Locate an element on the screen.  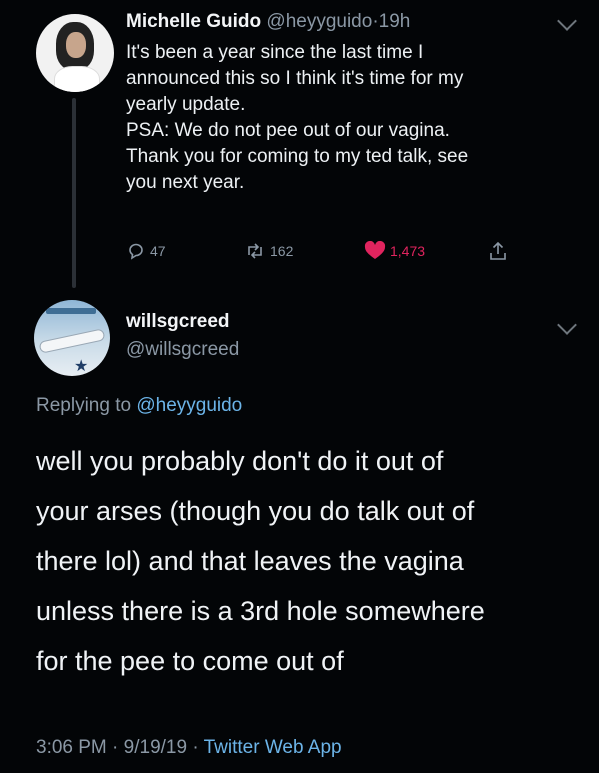
replying-prefix: Replying to is located at coordinates (84, 405).